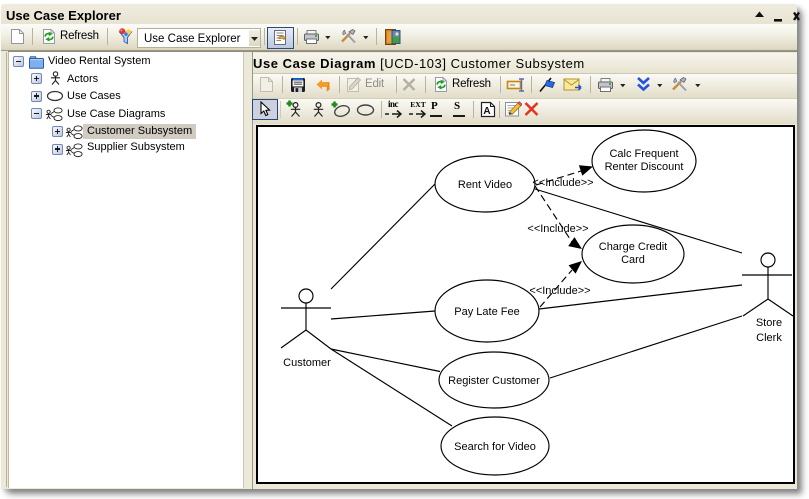  I want to click on svg-text: Clerk, so click(769, 338).